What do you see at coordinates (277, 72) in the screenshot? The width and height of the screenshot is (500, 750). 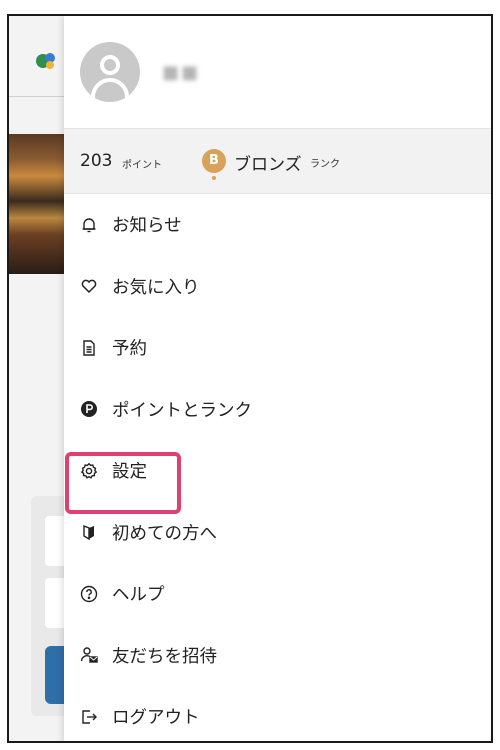 I see `profile-header: ■■` at bounding box center [277, 72].